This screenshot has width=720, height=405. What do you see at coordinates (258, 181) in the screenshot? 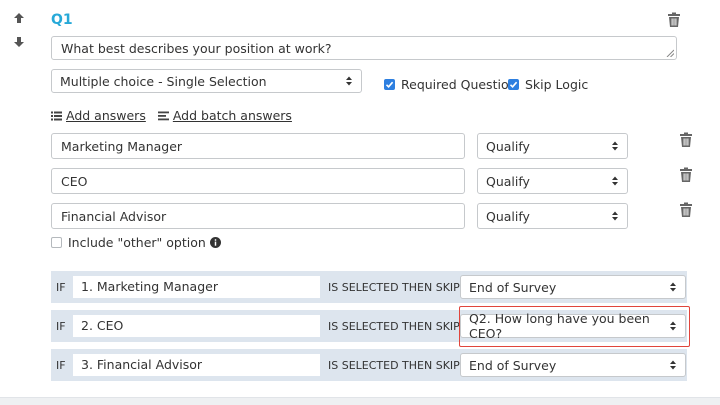
I see `answer-input: CEO` at bounding box center [258, 181].